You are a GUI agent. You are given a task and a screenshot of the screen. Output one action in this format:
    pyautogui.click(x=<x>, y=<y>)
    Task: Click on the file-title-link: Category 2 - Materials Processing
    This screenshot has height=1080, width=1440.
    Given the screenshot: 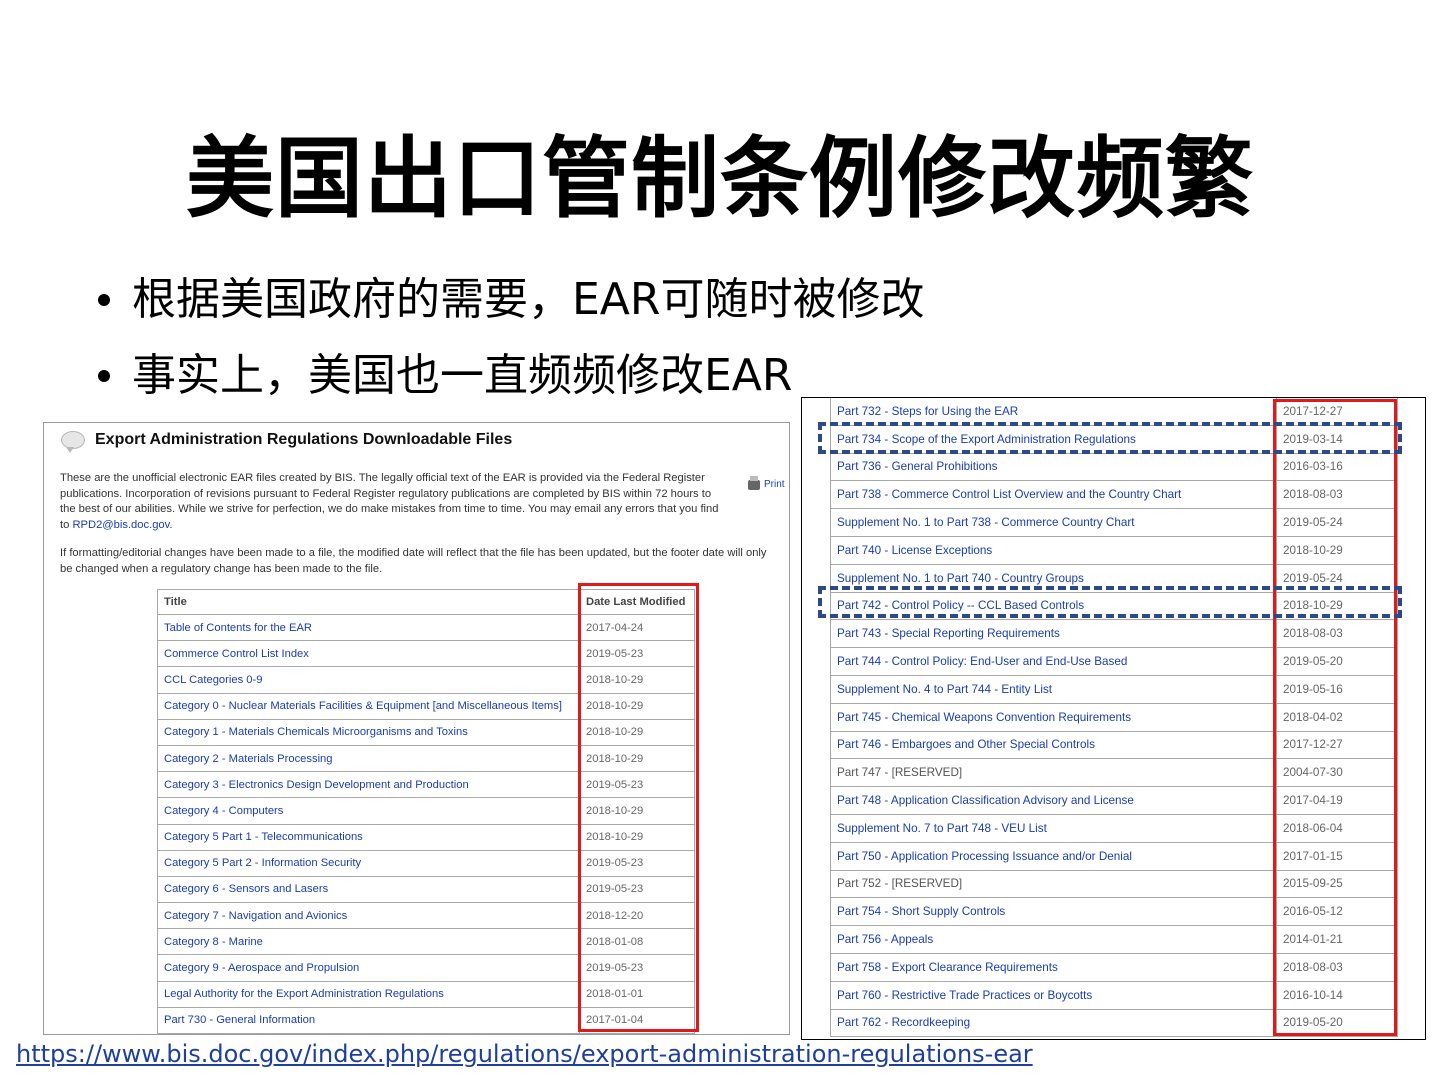 What is the action you would take?
    pyautogui.click(x=368, y=758)
    